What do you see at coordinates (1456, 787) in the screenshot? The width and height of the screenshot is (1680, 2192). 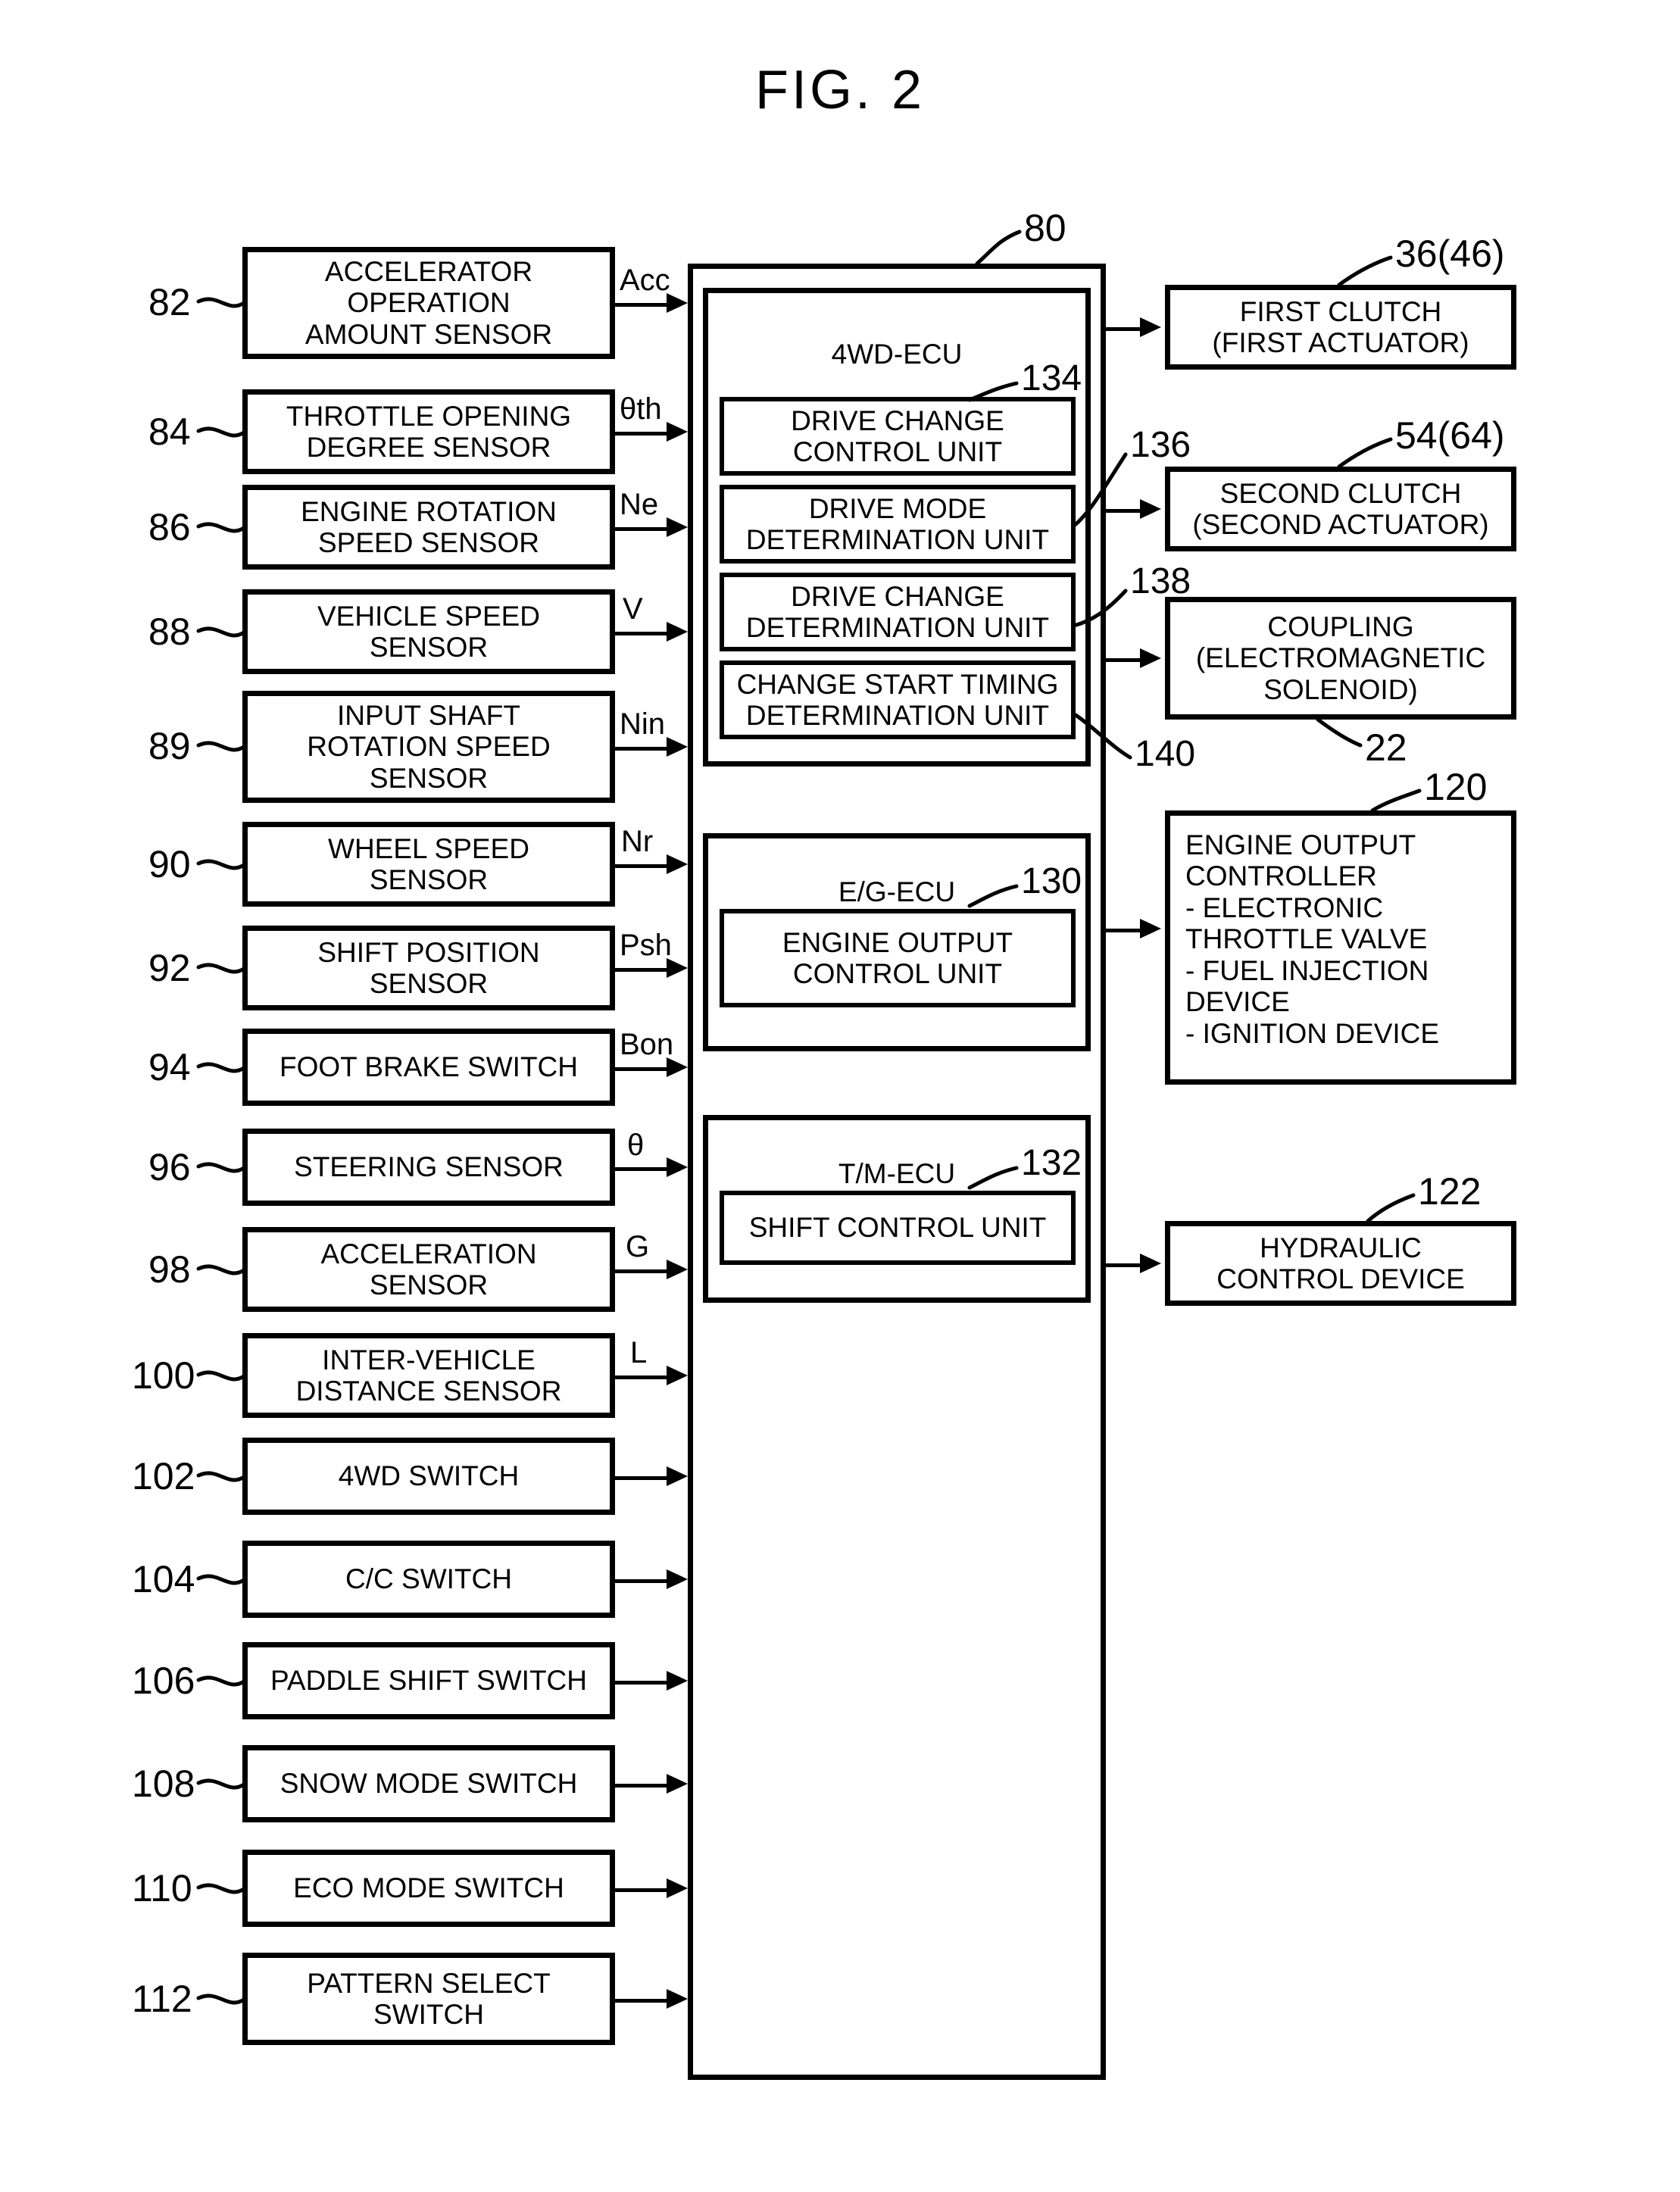 I see `ref-numeral-120: 120` at bounding box center [1456, 787].